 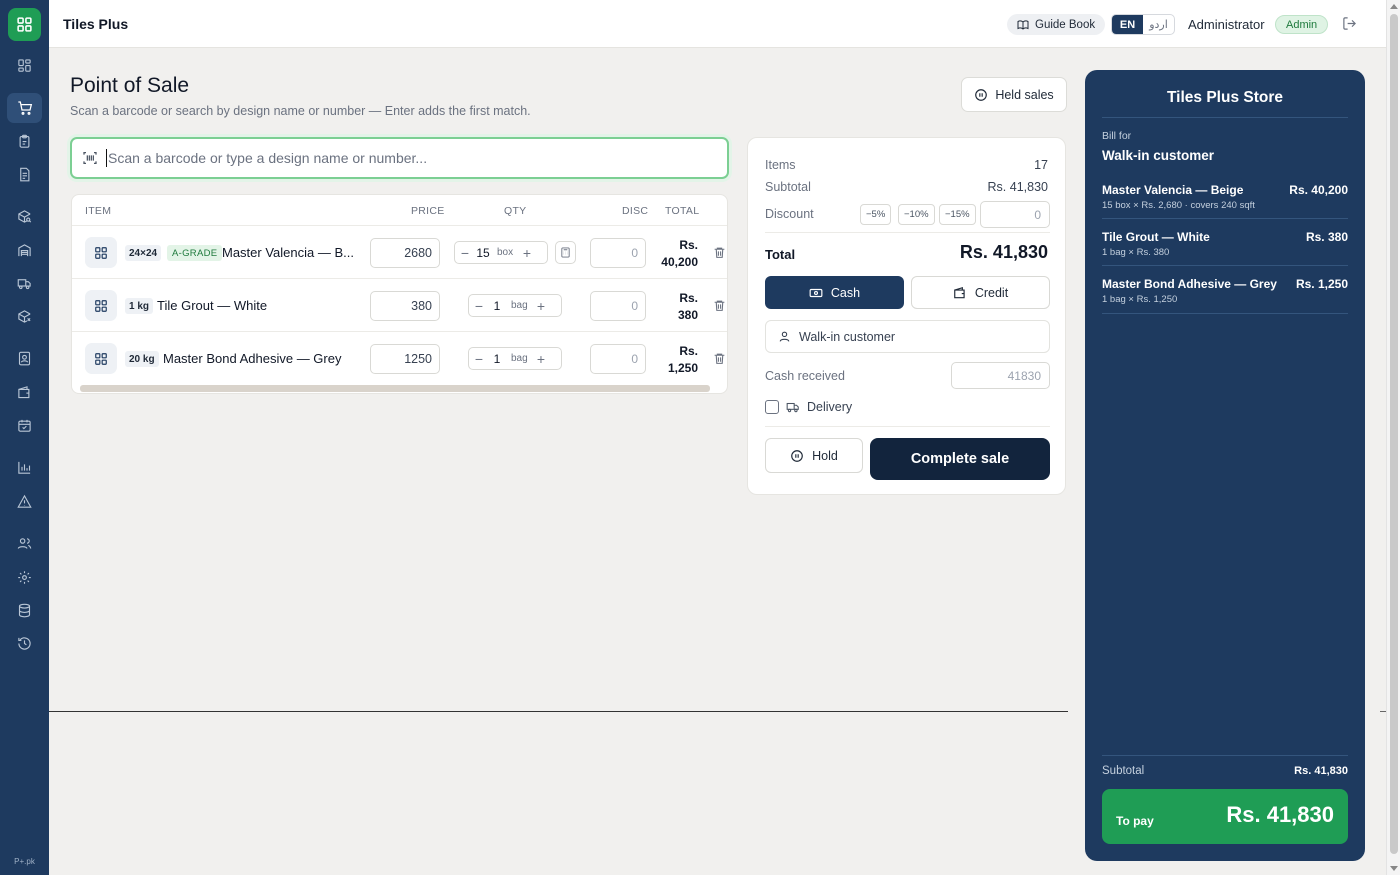 I want to click on sidebar-item-users, so click(x=24, y=543).